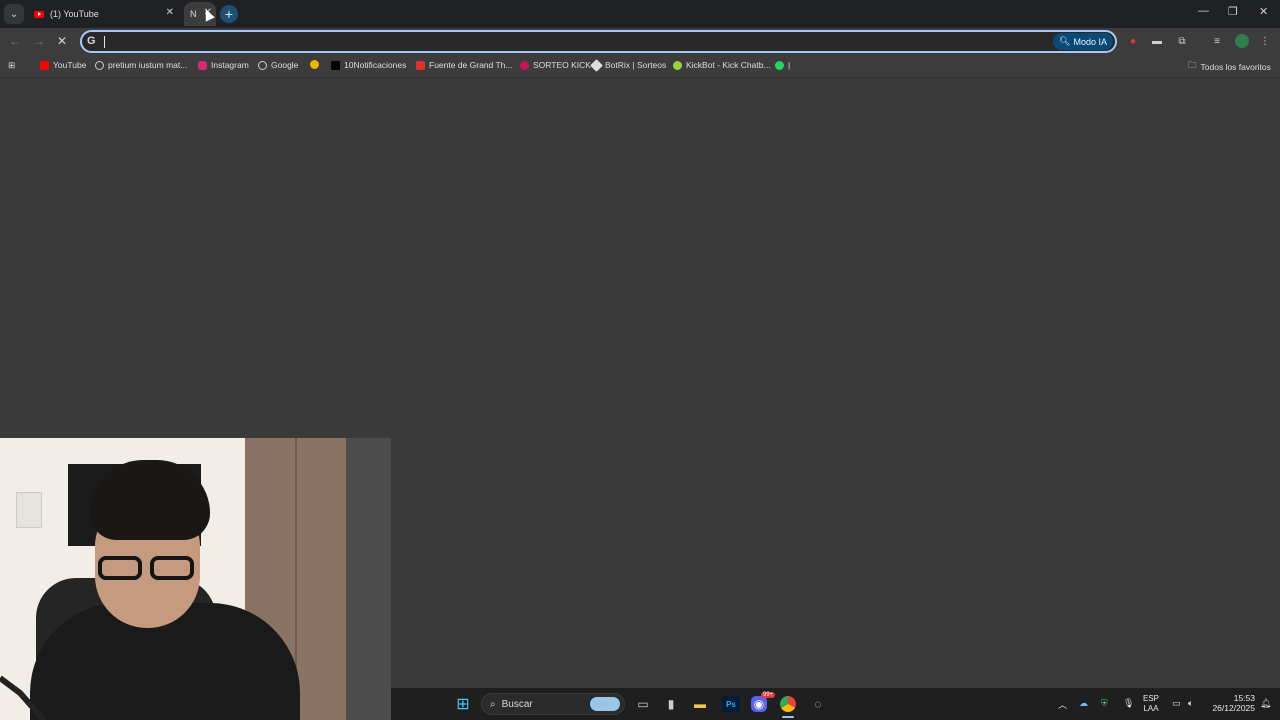  Describe the element at coordinates (63, 65) in the screenshot. I see `bookmark-youtube: YouTube` at that location.